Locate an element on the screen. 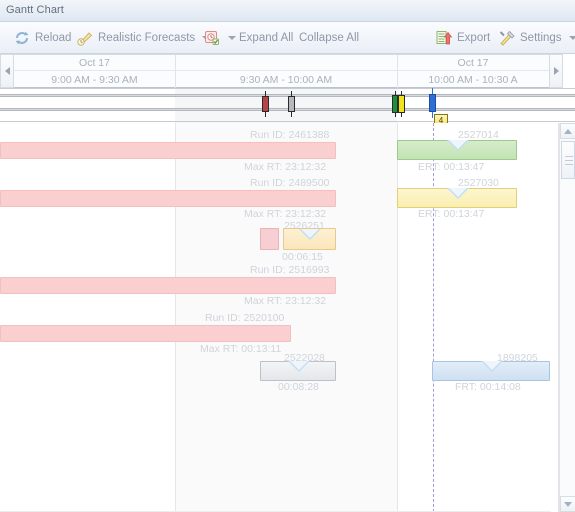  scroll-up-button is located at coordinates (567, 131).